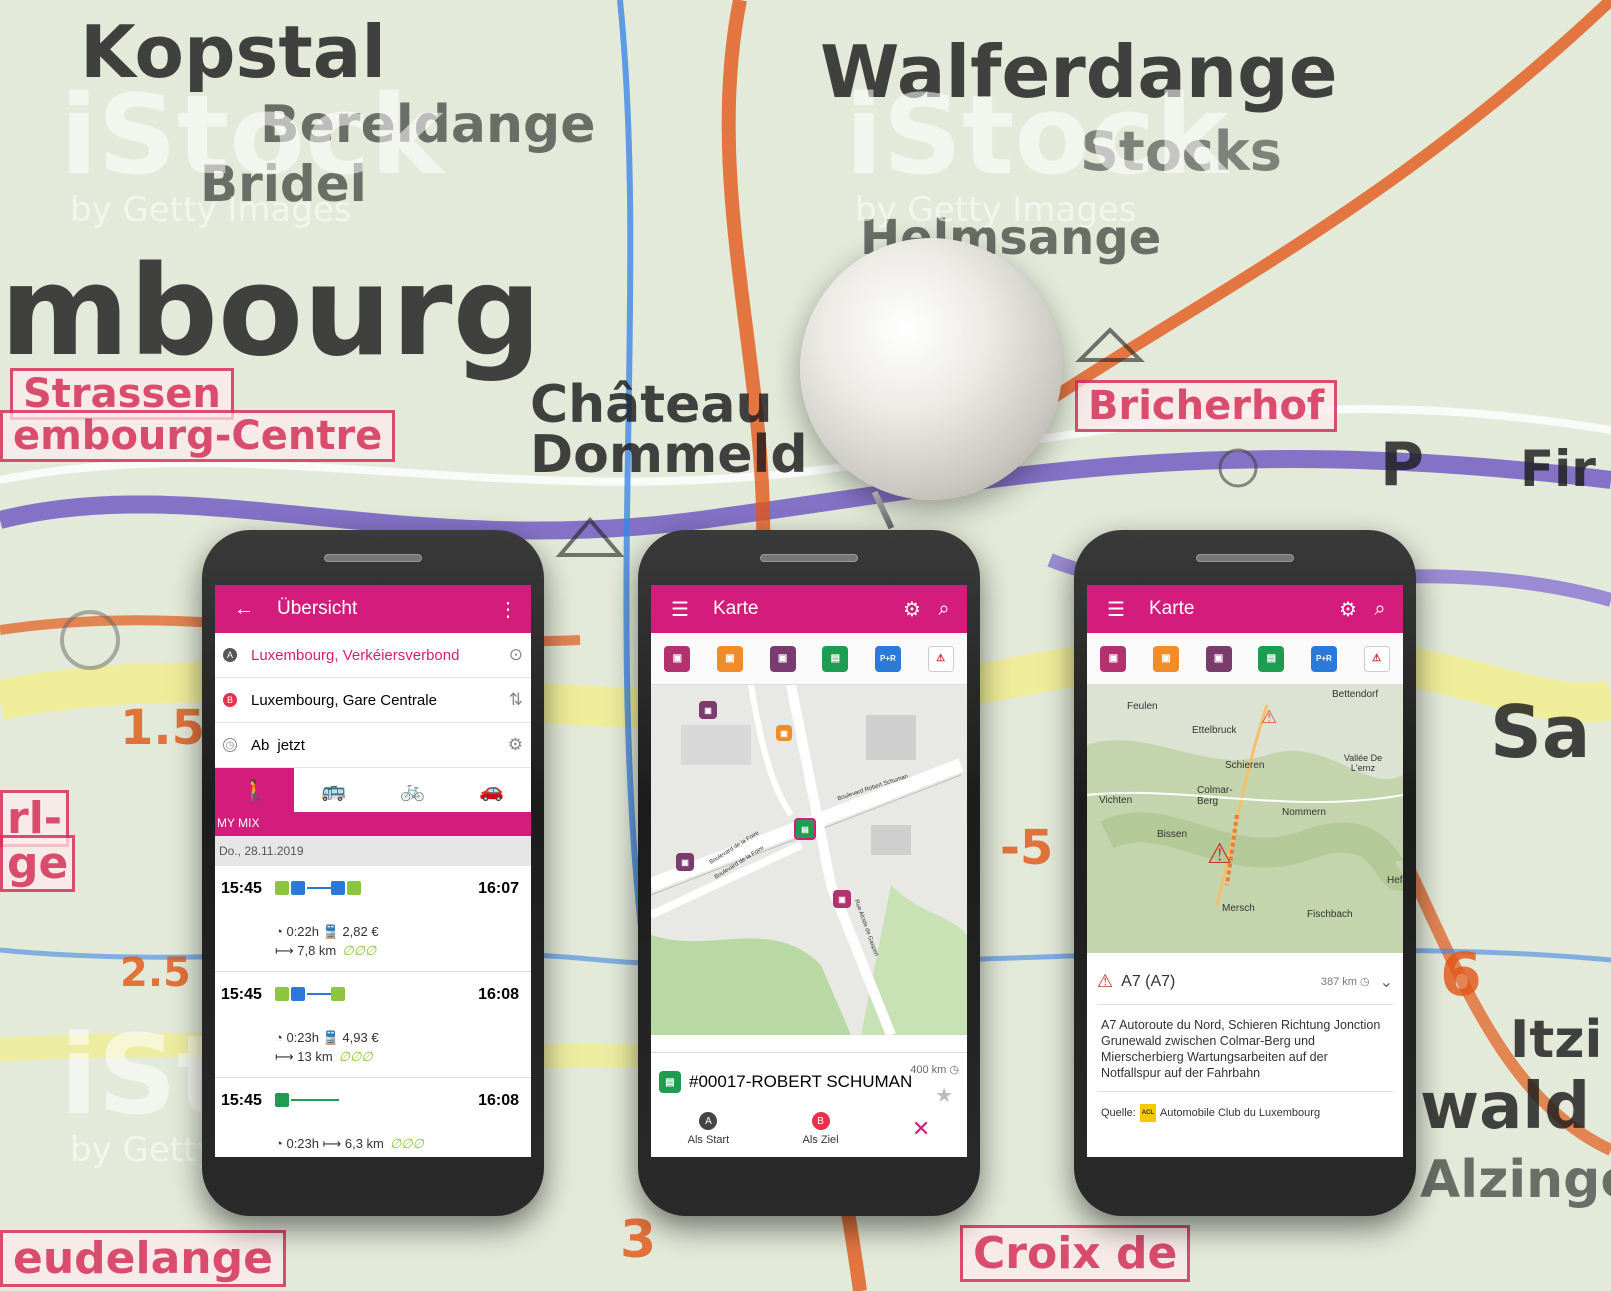 The width and height of the screenshot is (1611, 1291). What do you see at coordinates (344, 700) in the screenshot?
I see `to-value: Luxembourg, Gare Centrale` at bounding box center [344, 700].